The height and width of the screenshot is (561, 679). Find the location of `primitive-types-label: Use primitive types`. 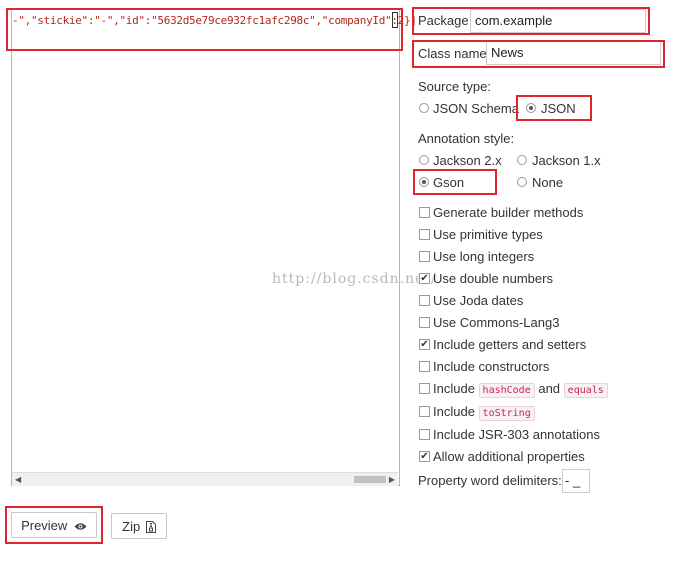

primitive-types-label: Use primitive types is located at coordinates (488, 234).